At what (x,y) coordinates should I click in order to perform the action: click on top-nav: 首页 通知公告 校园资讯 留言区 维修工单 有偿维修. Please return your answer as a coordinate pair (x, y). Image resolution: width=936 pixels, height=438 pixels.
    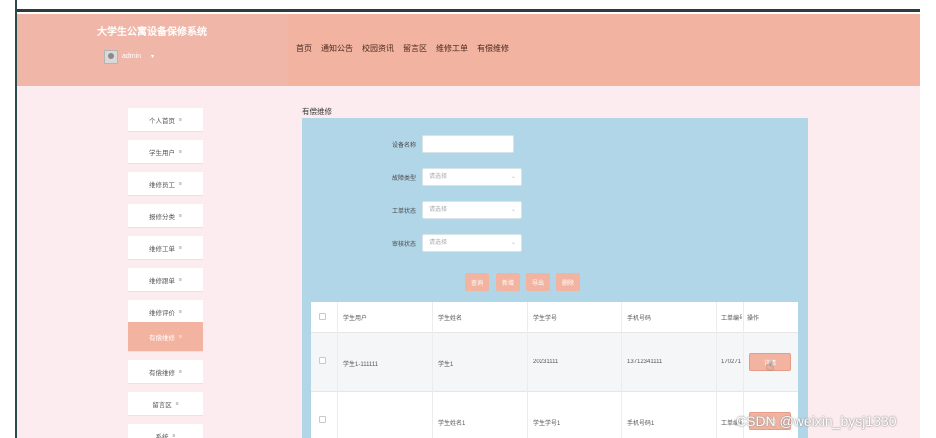
    Looking at the image, I should click on (402, 48).